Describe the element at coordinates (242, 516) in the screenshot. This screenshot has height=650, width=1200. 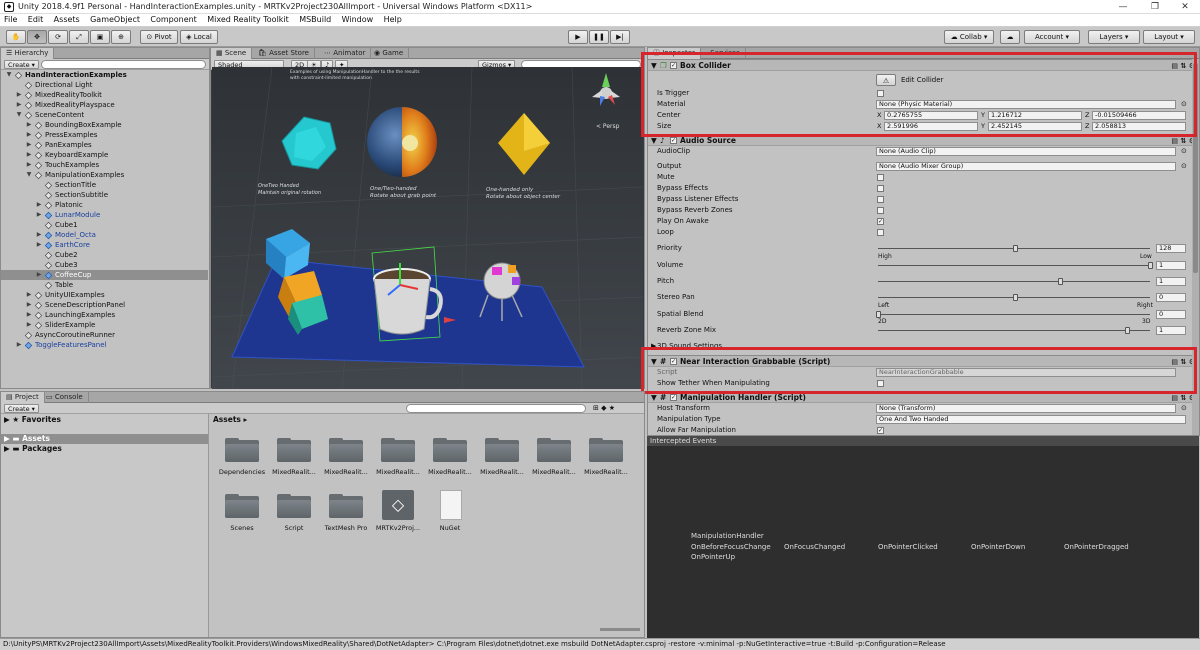
I see `asset-item: Scenes` at that location.